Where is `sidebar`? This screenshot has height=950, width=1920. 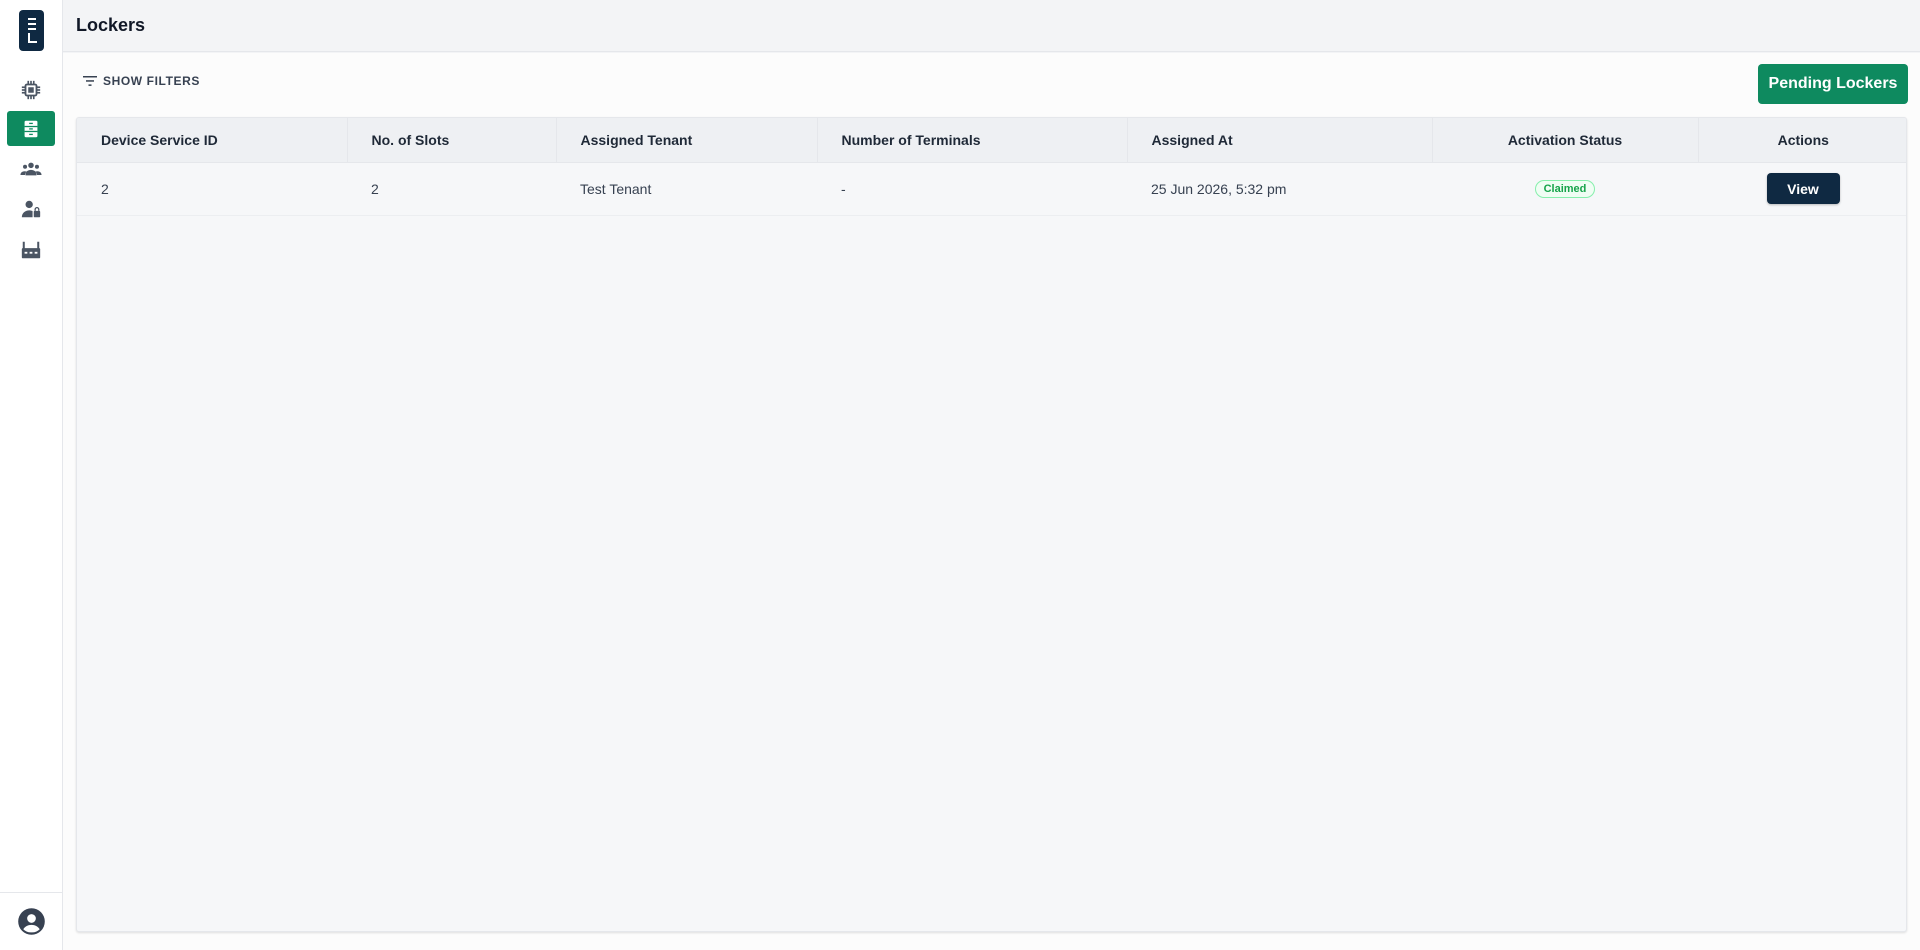
sidebar is located at coordinates (31, 475).